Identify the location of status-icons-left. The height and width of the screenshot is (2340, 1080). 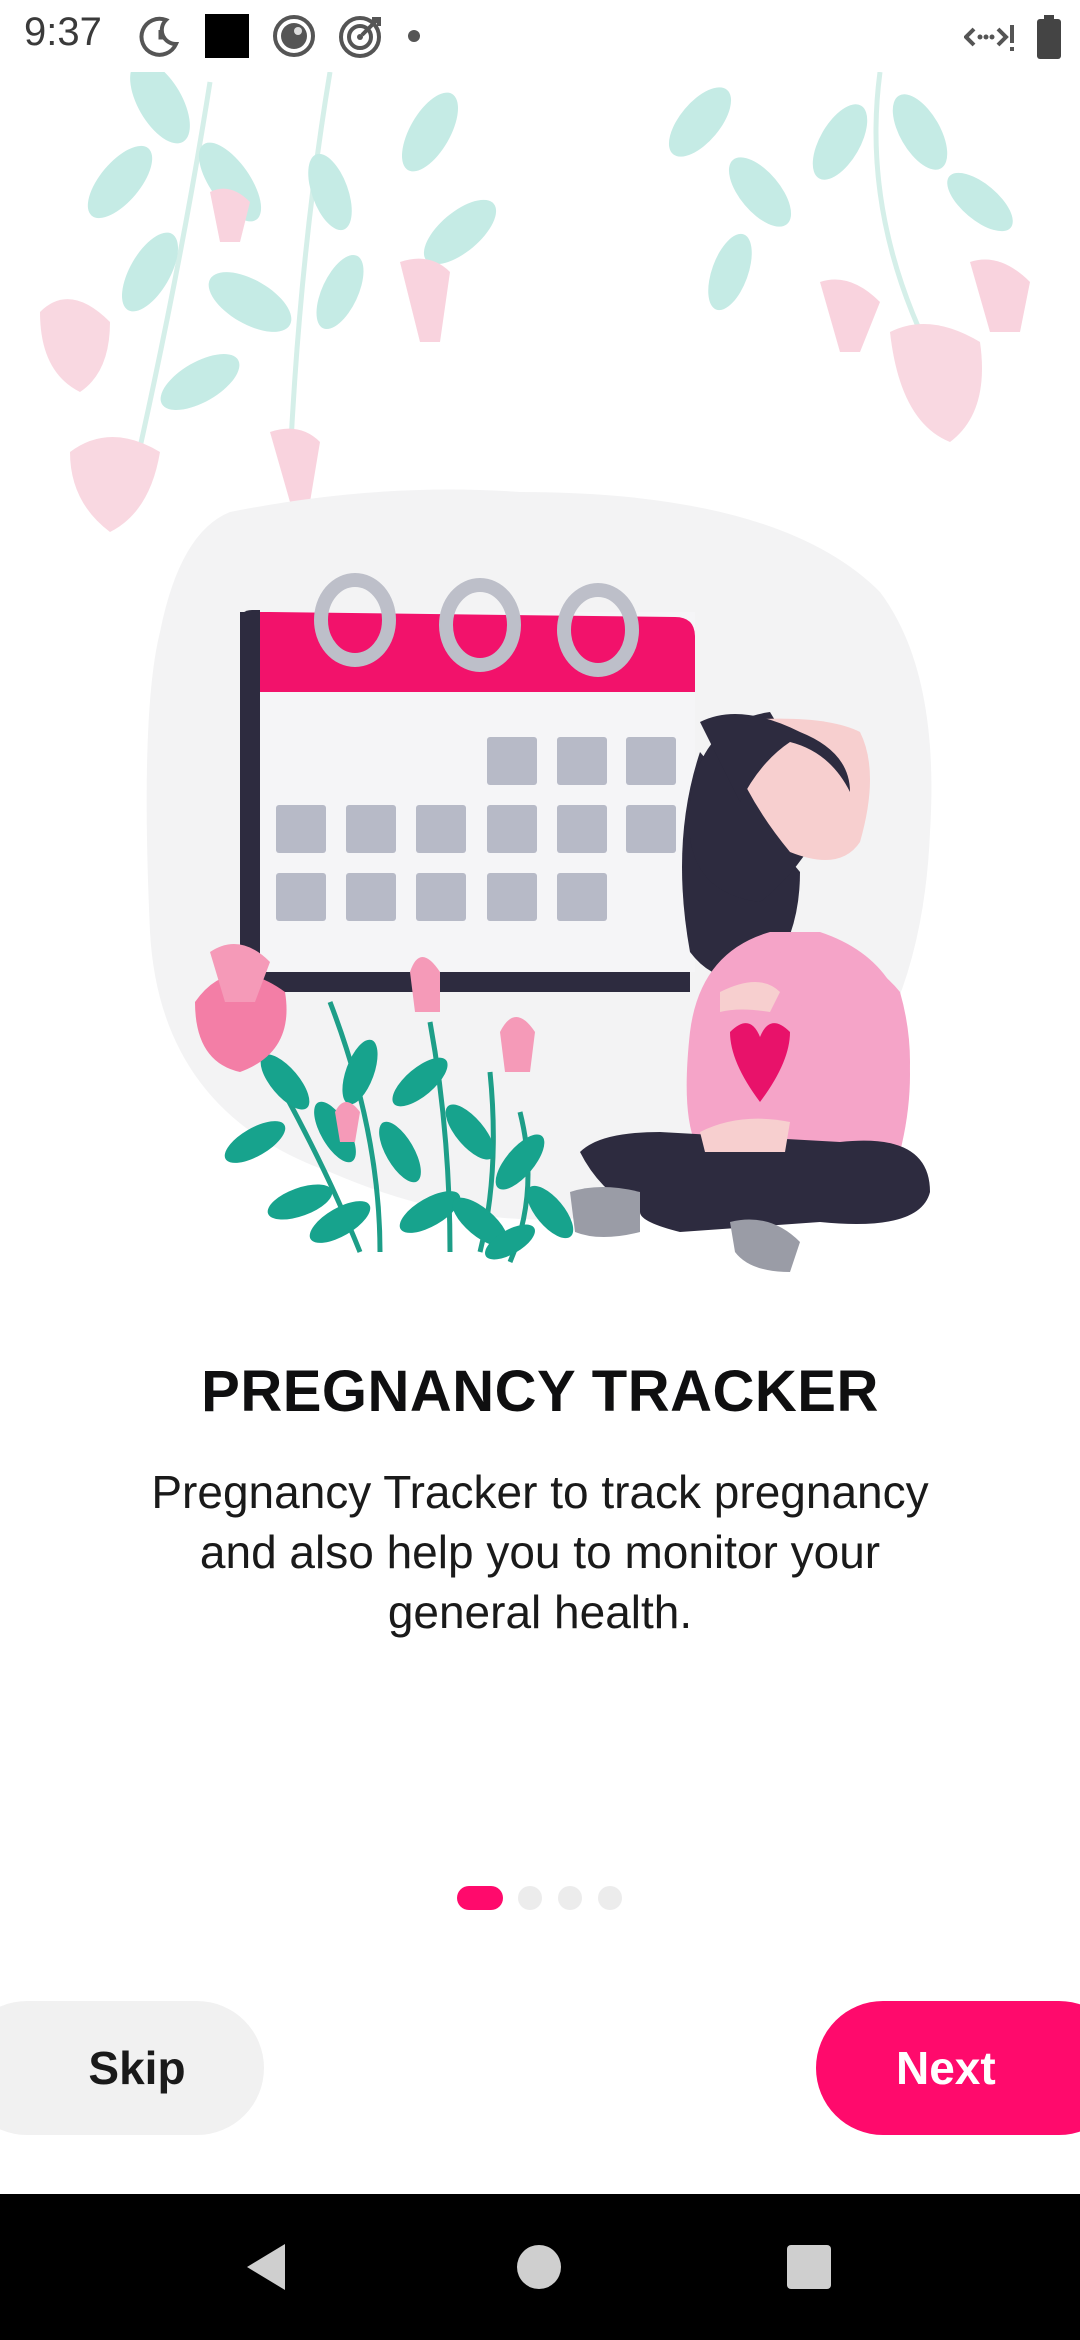
(280, 36).